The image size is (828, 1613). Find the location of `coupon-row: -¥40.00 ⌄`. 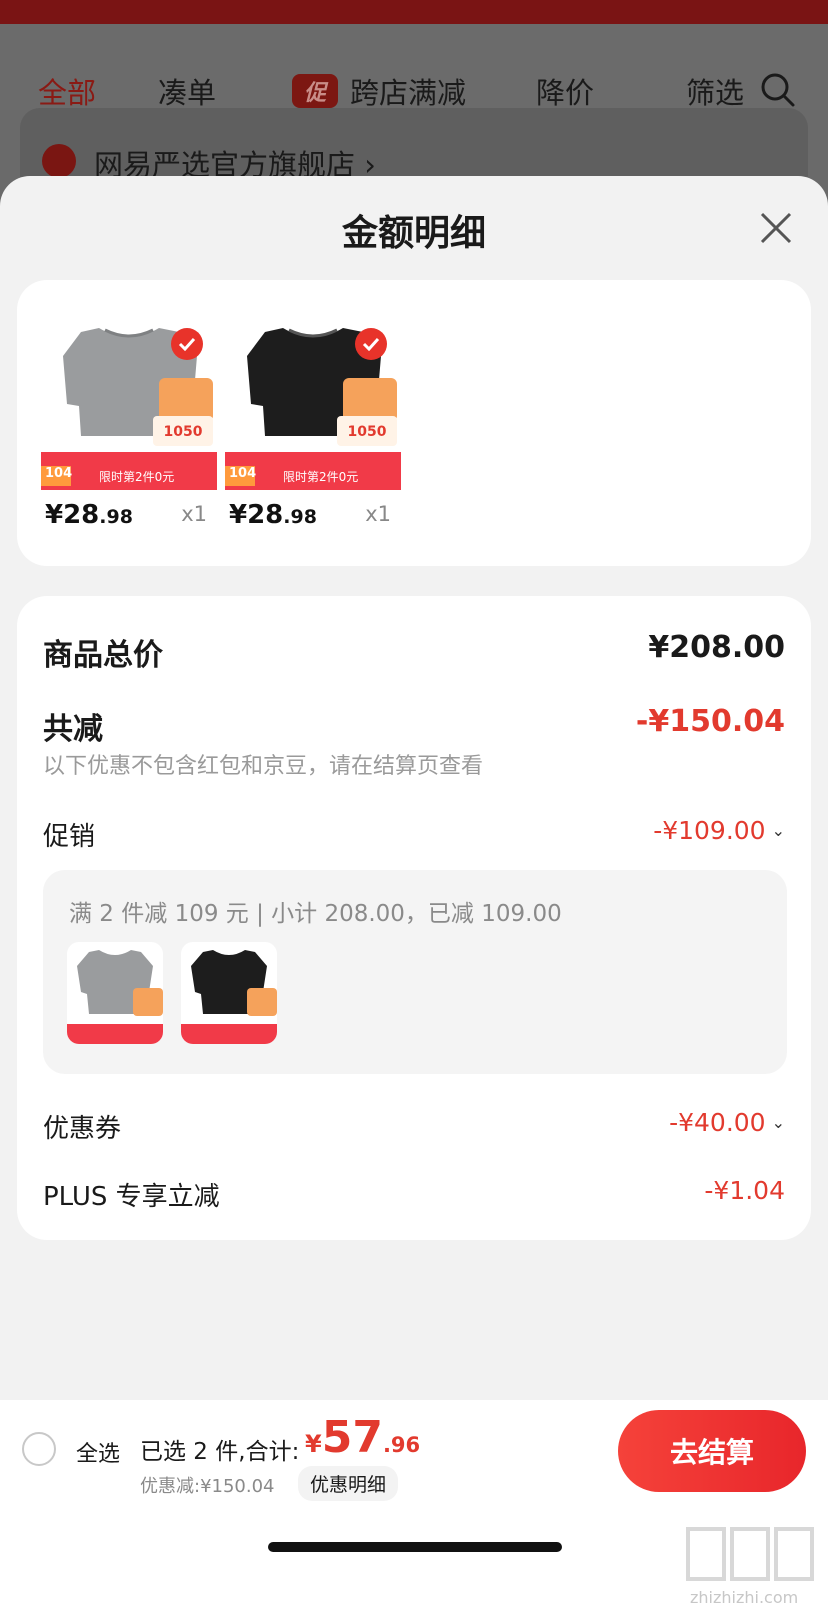

coupon-row: -¥40.00 ⌄ is located at coordinates (727, 1122).